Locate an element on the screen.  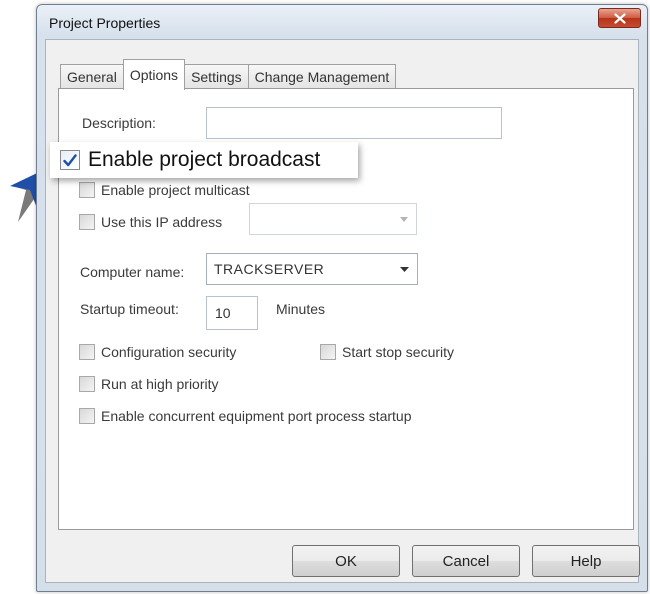
help-button: Help is located at coordinates (586, 561).